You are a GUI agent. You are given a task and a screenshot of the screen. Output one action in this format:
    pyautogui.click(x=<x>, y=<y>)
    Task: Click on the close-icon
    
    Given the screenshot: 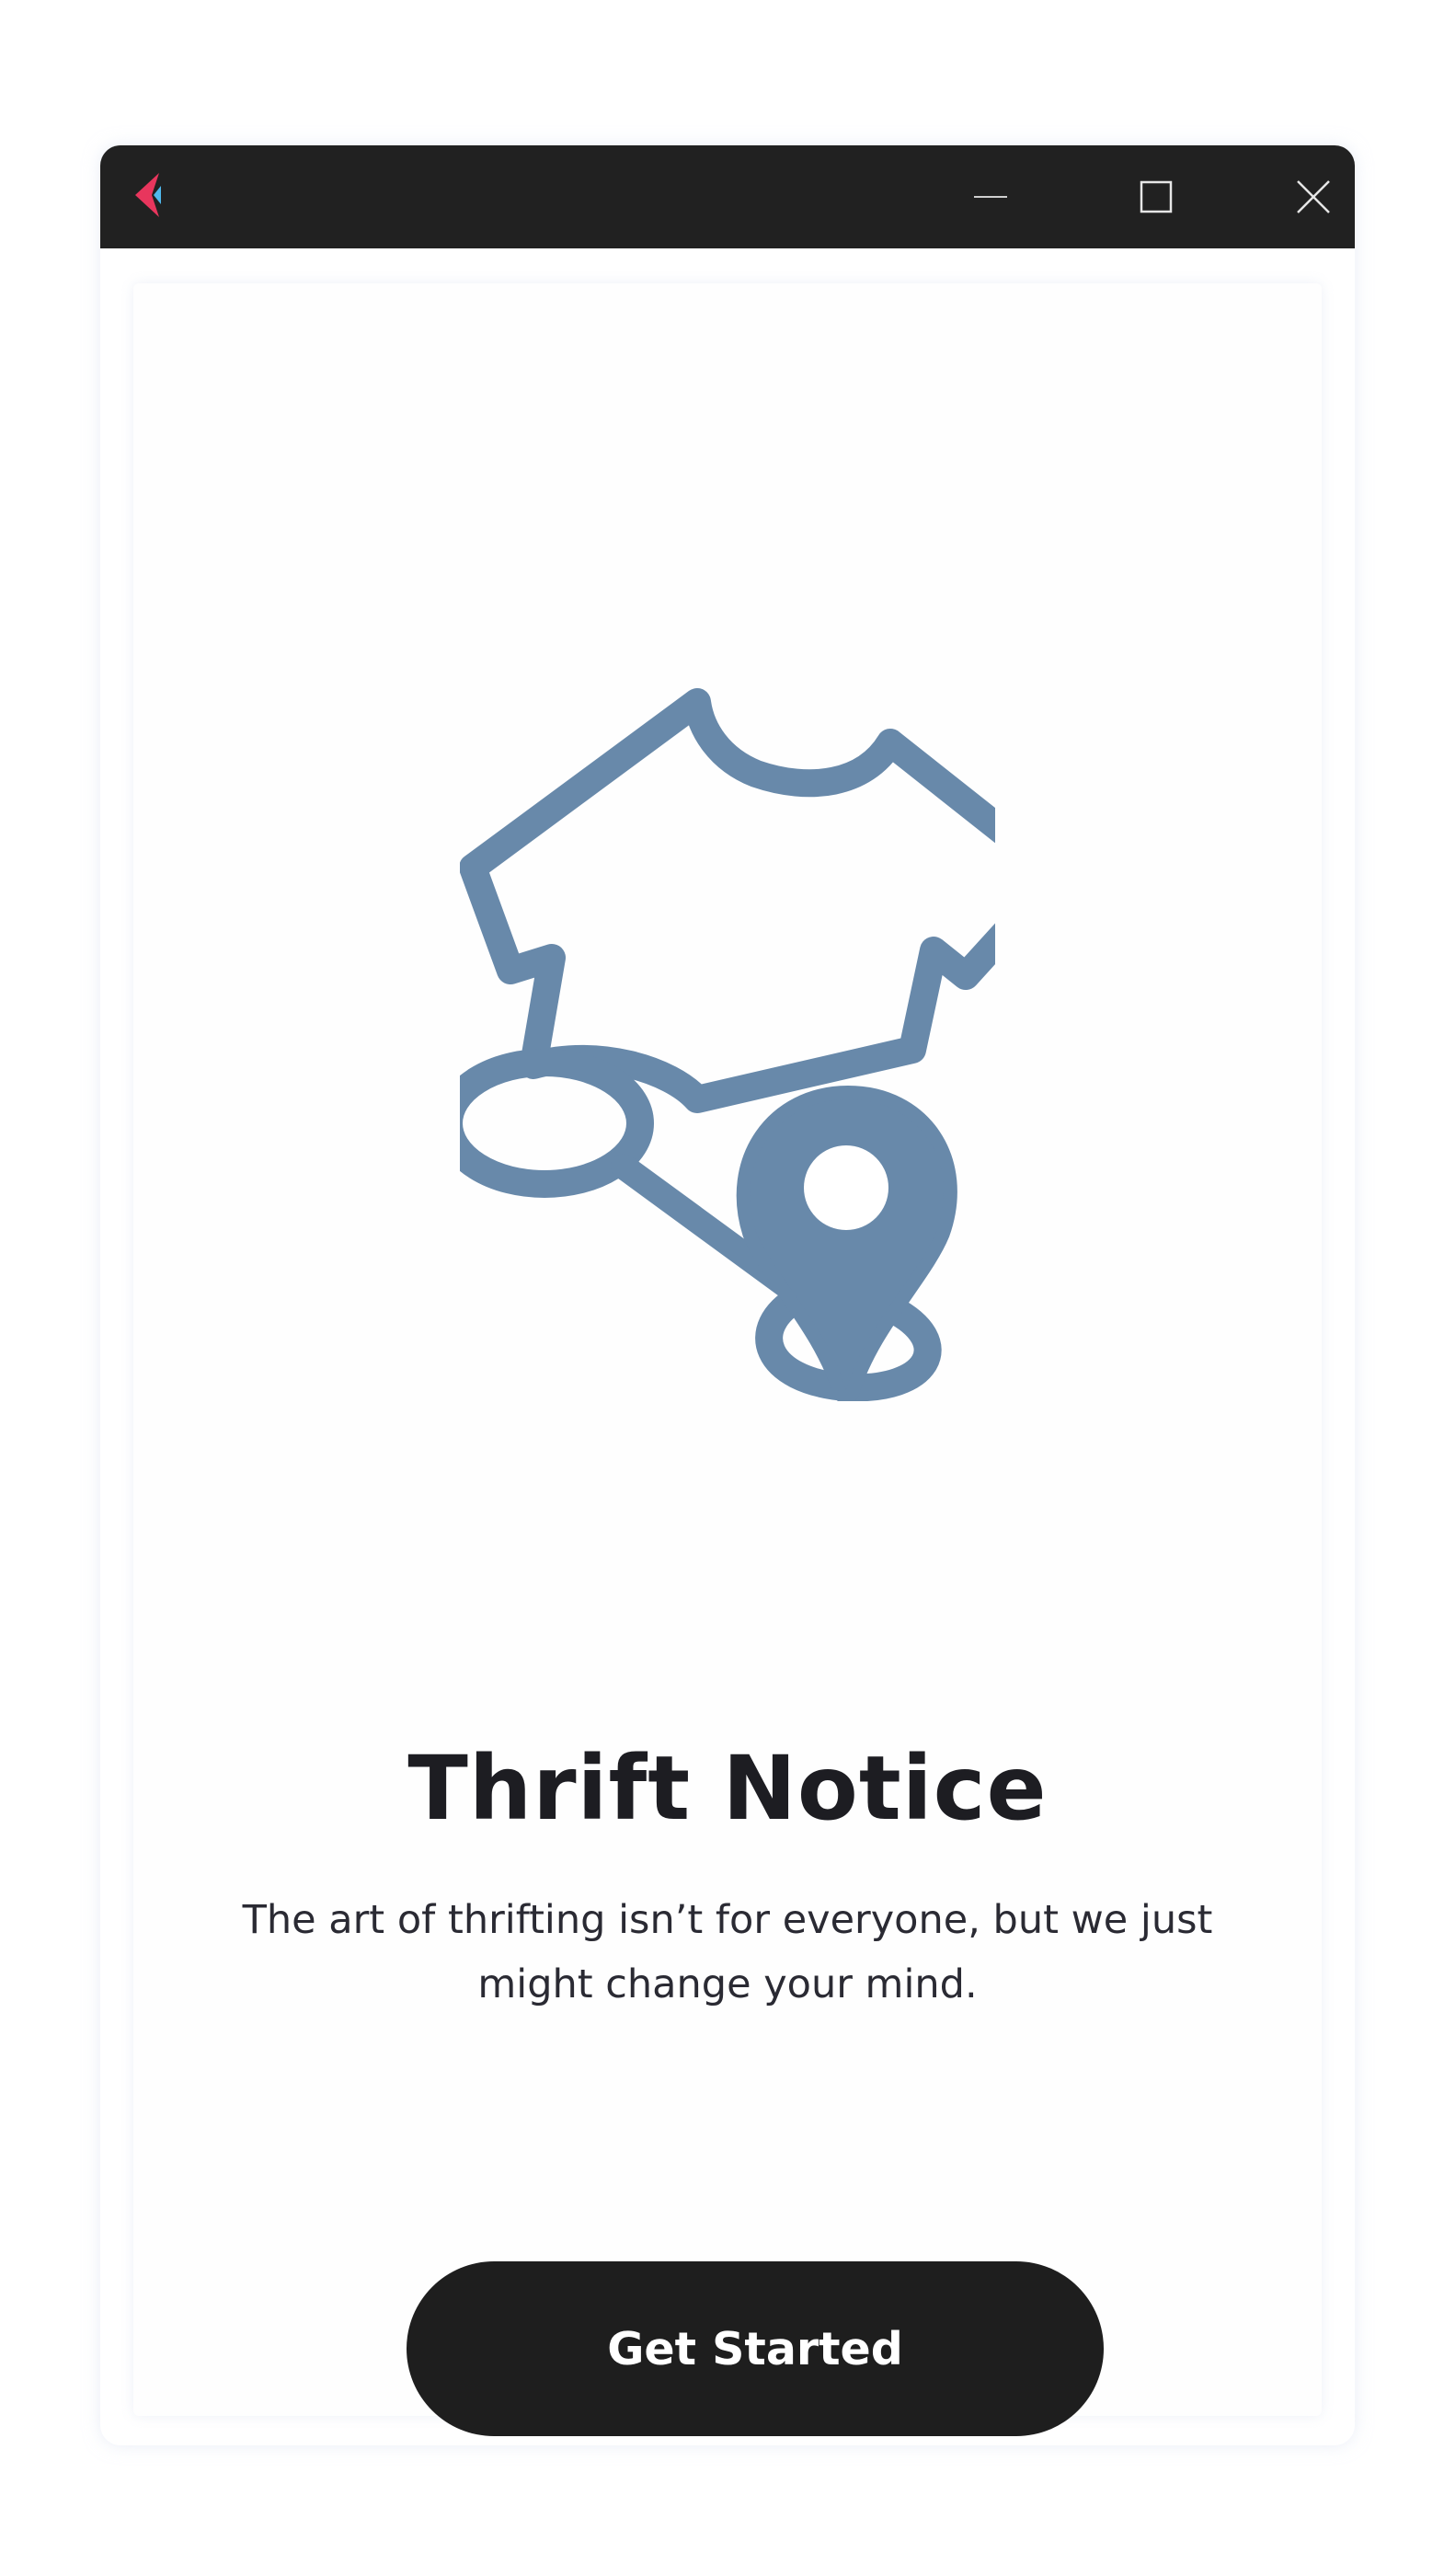 What is the action you would take?
    pyautogui.click(x=1313, y=196)
    